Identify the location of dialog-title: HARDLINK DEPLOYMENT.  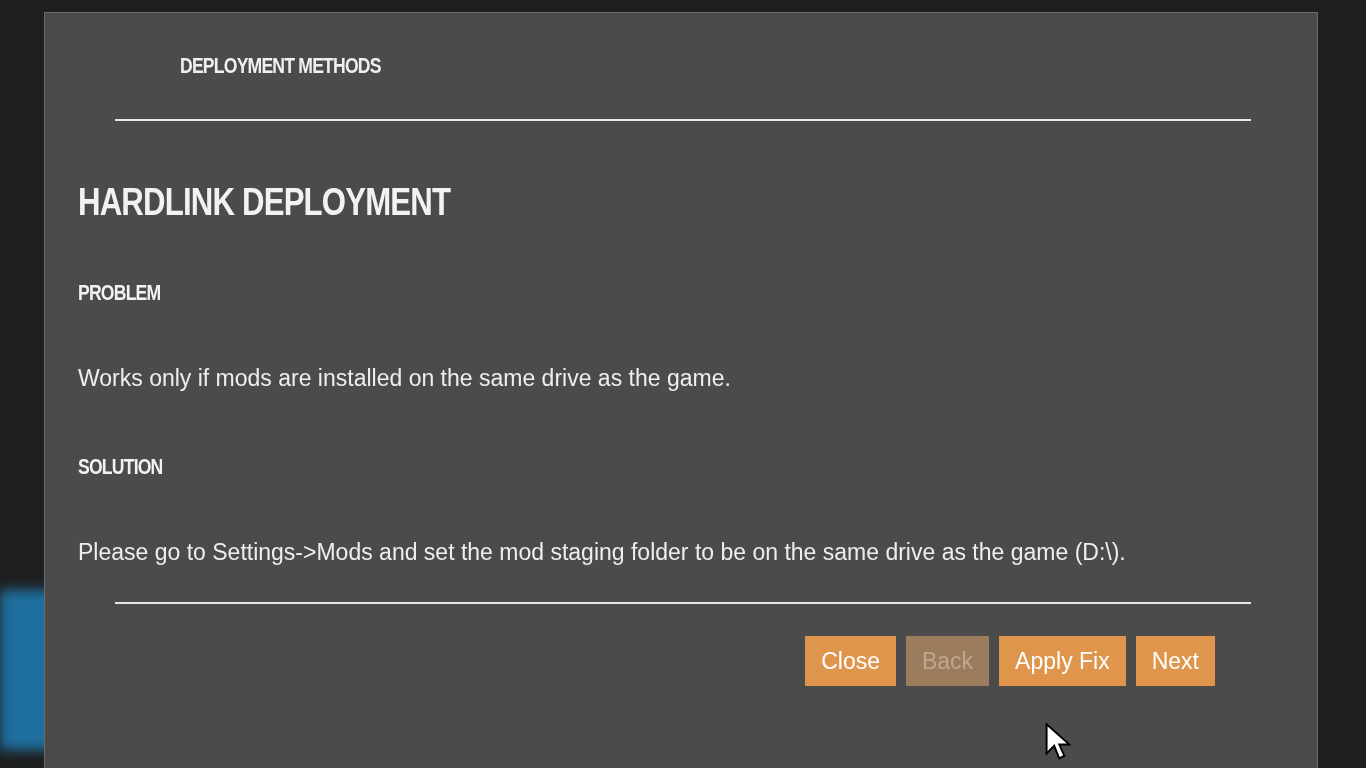
(265, 202).